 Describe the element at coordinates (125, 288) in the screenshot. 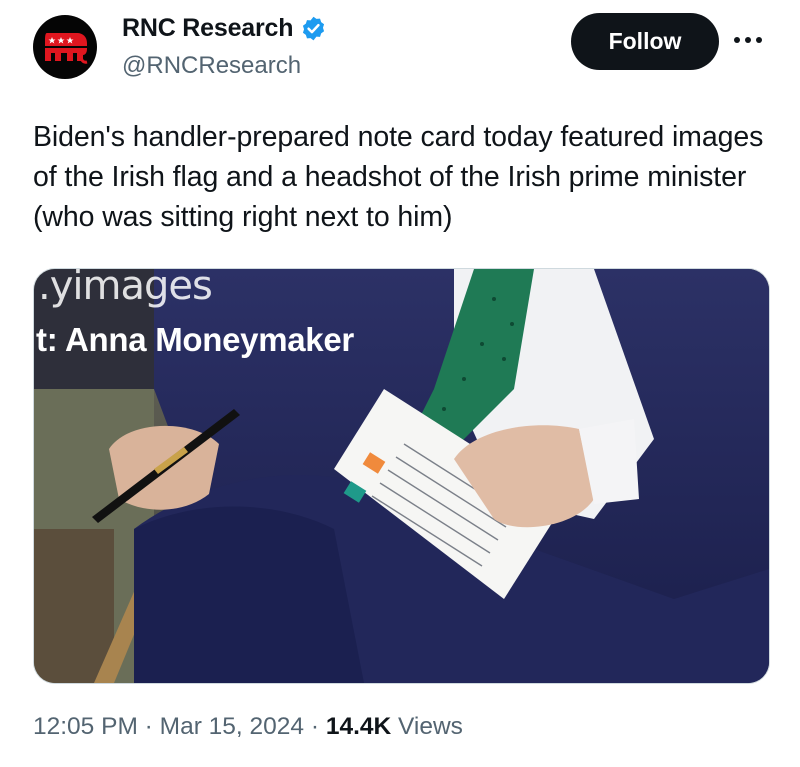

I see `watermark-getty: .yimages` at that location.